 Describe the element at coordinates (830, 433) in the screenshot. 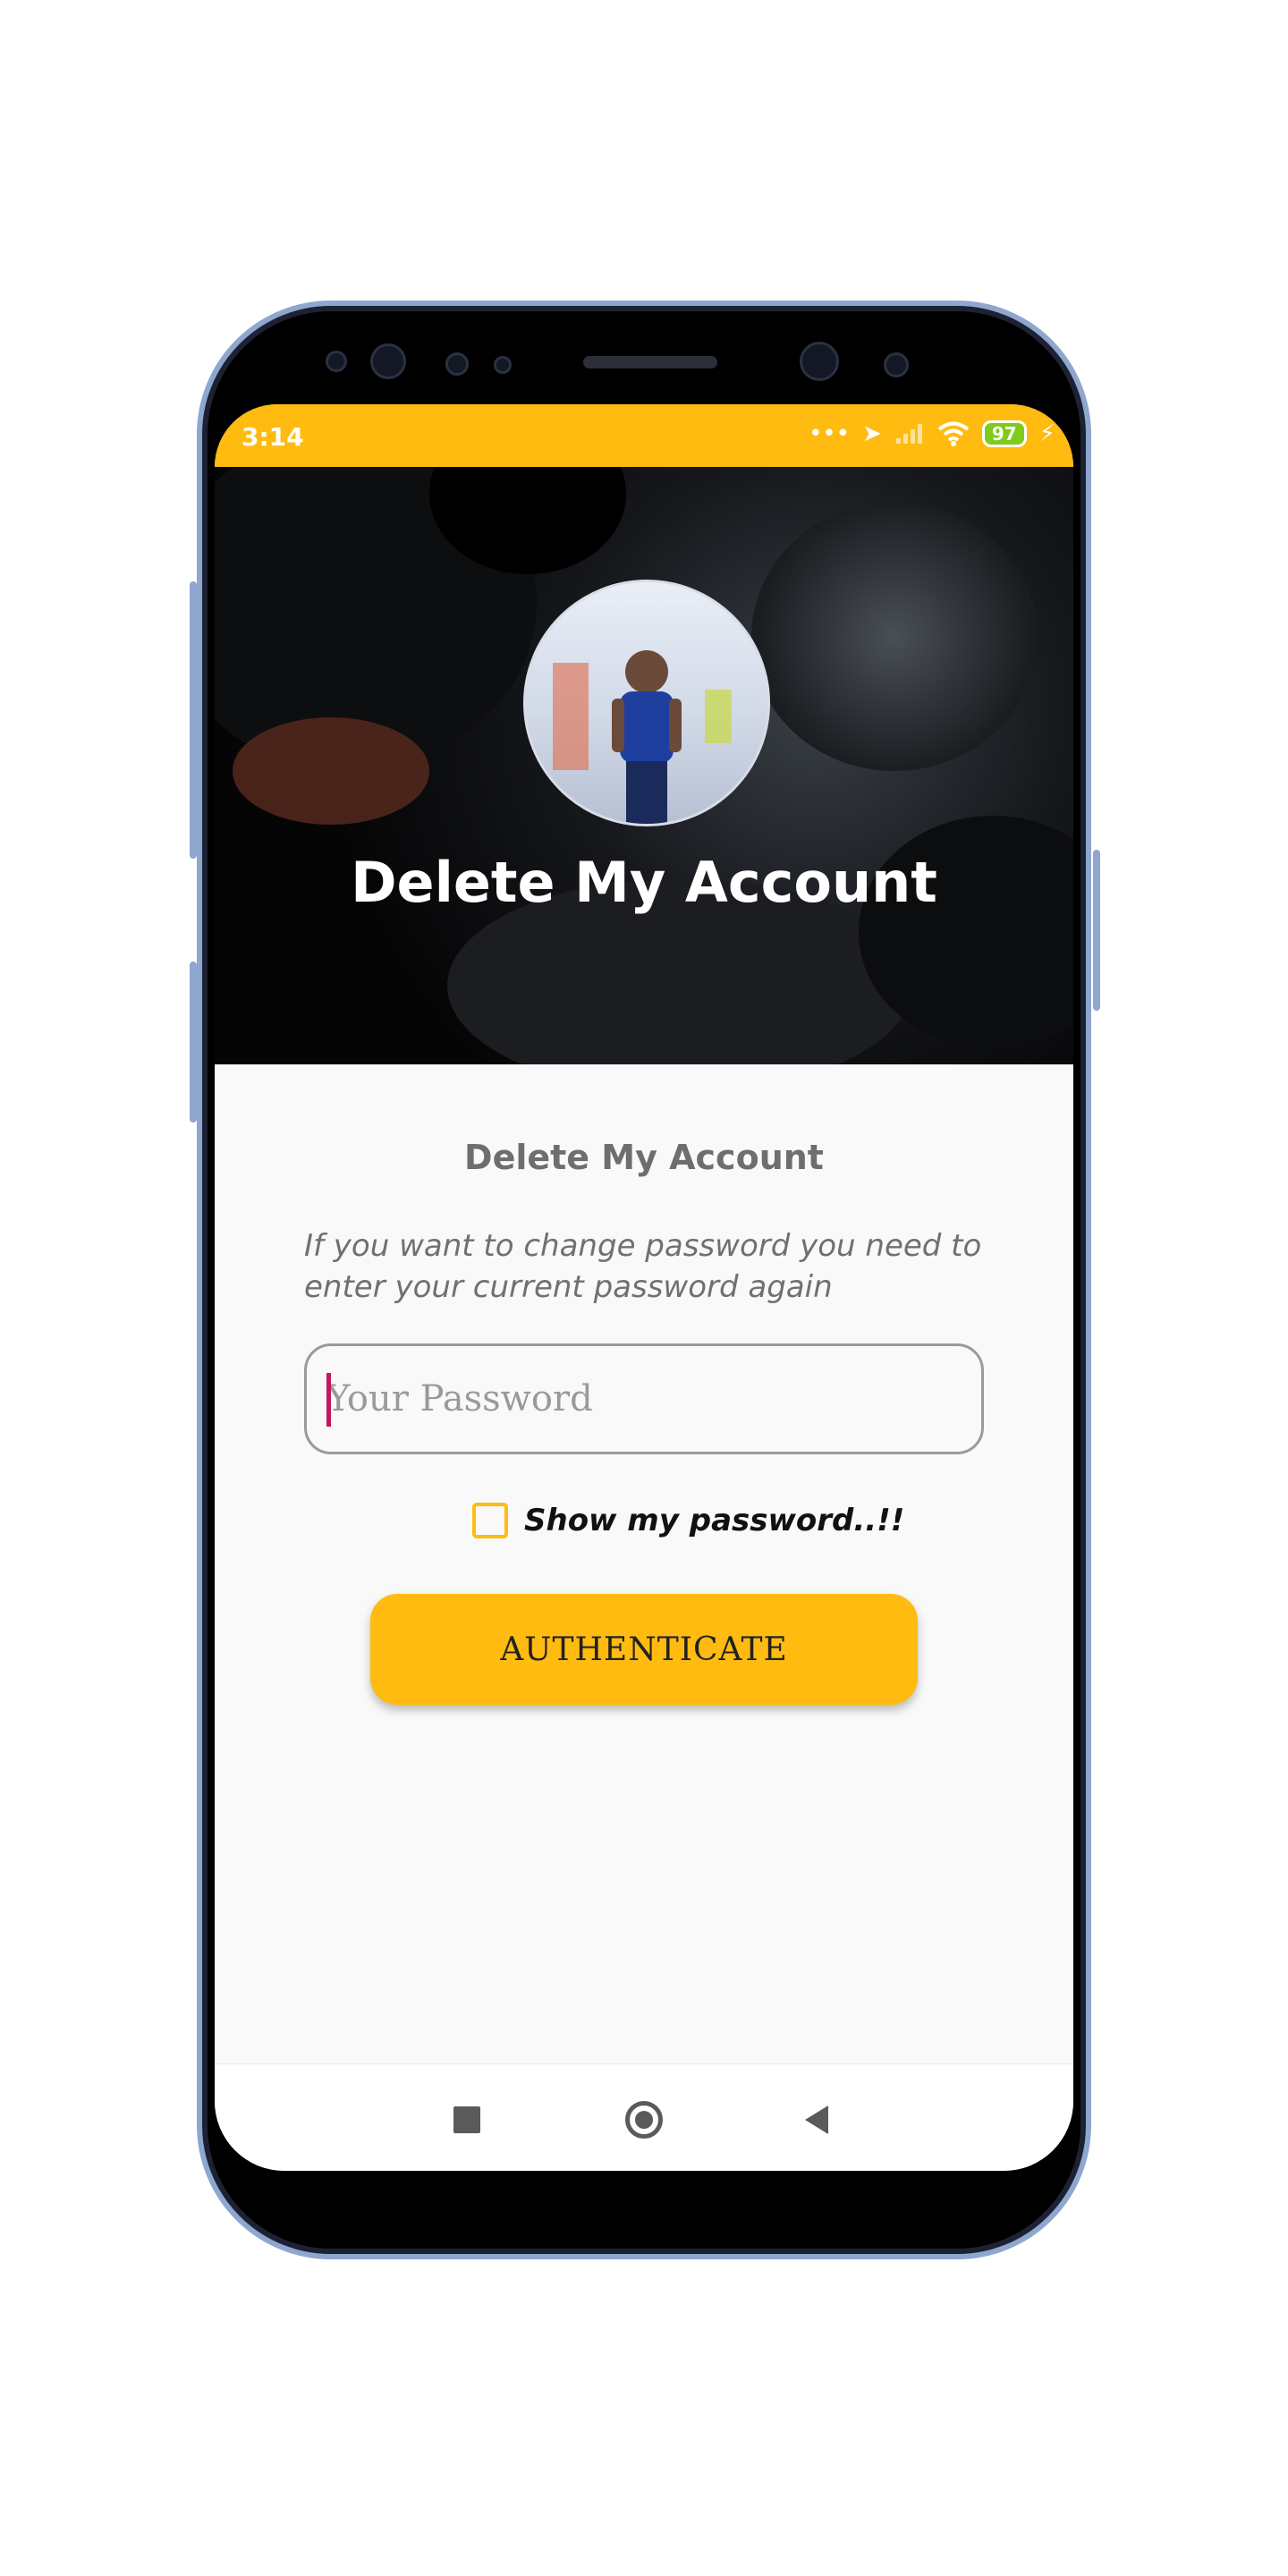

I see `more-icon: •••` at that location.